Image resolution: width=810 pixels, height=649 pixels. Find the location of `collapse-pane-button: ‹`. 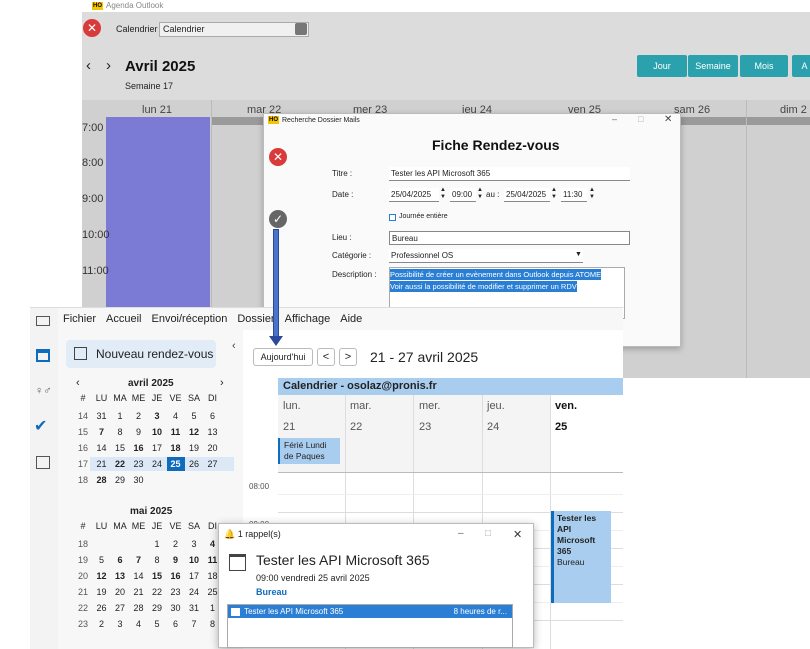

collapse-pane-button: ‹ is located at coordinates (234, 346).